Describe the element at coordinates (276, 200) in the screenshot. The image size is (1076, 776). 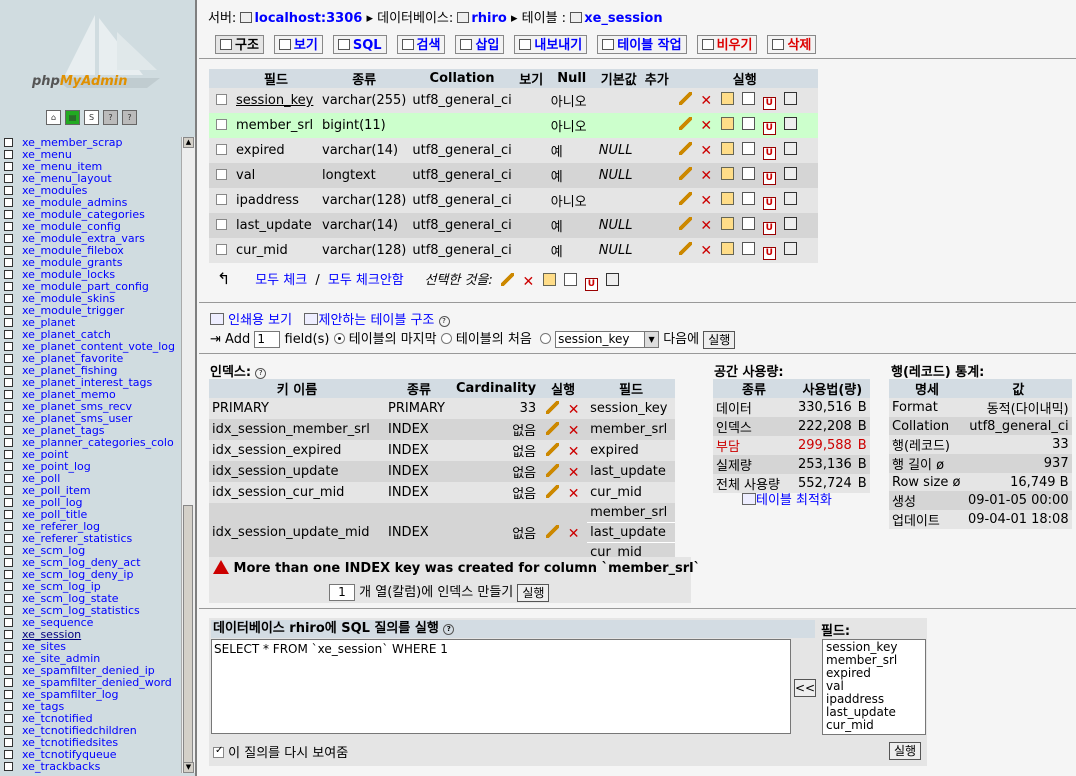
I see `field-name: ipaddress` at that location.